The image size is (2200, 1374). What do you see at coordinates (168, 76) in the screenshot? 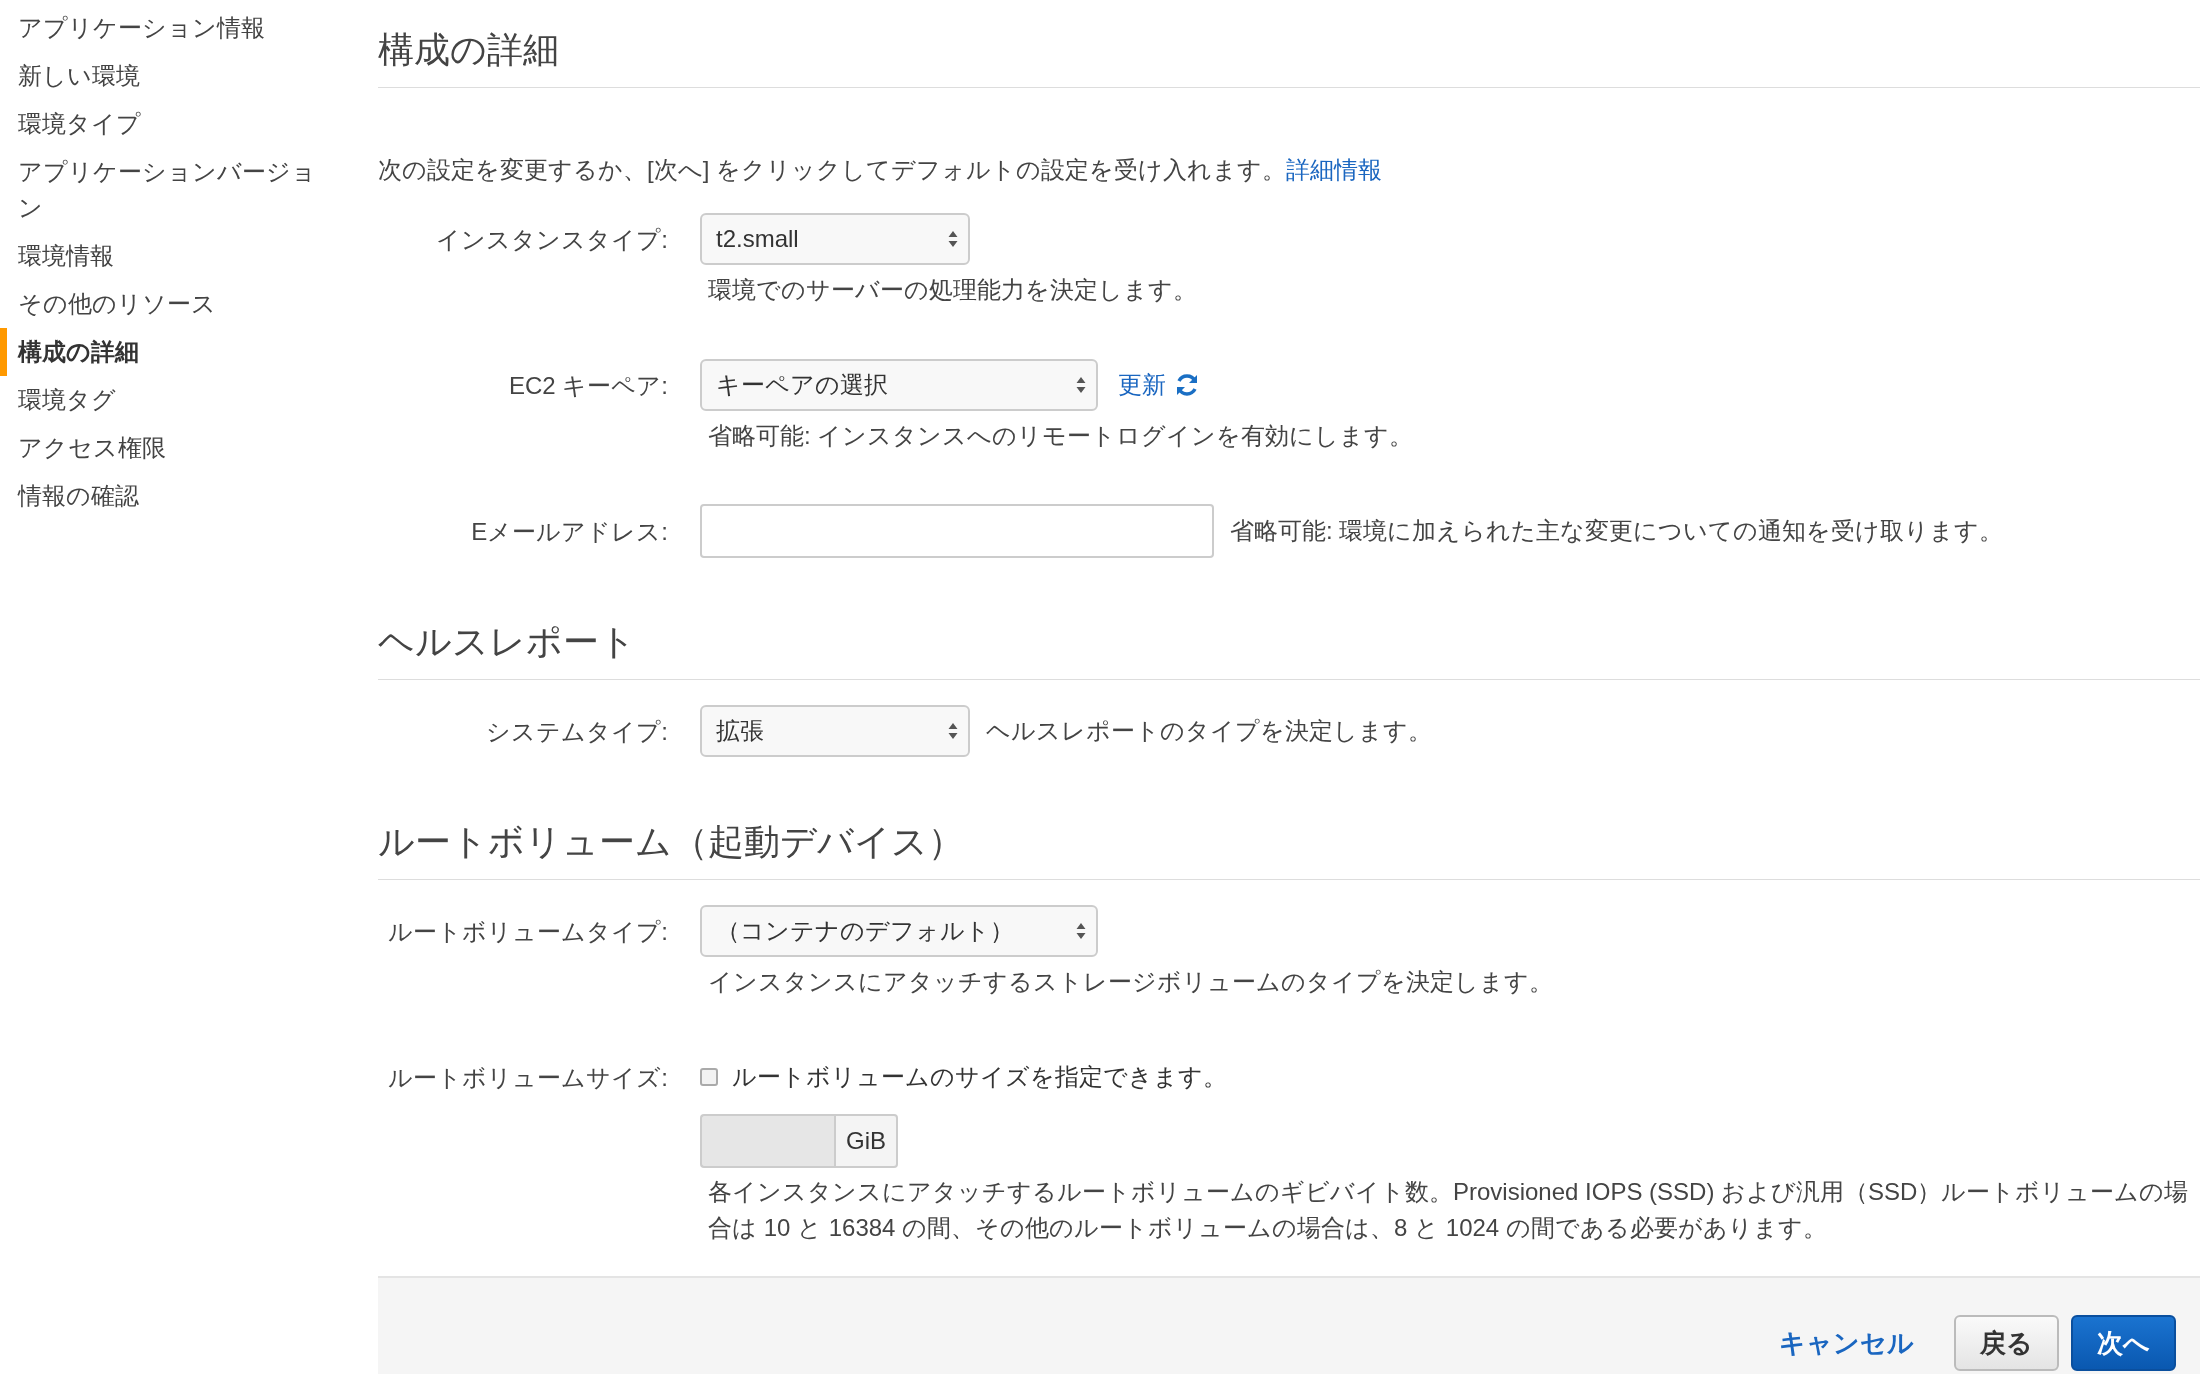
I see `sidebar-item: 新しい環境` at bounding box center [168, 76].